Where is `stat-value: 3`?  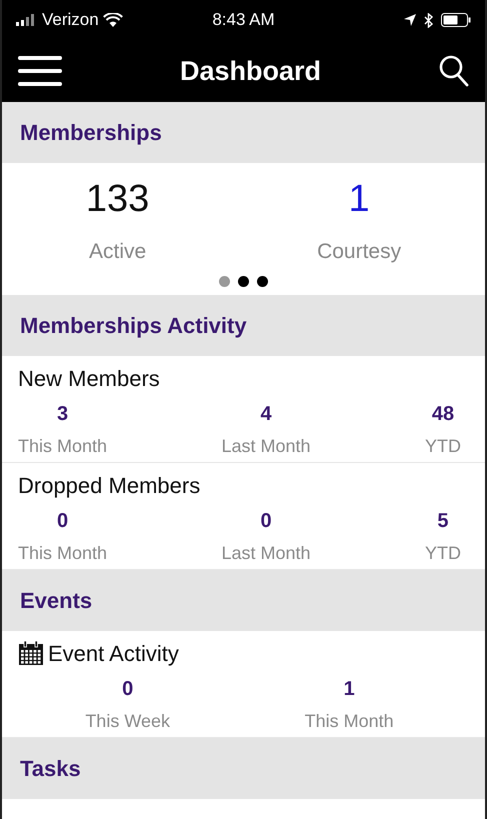
stat-value: 3 is located at coordinates (62, 414).